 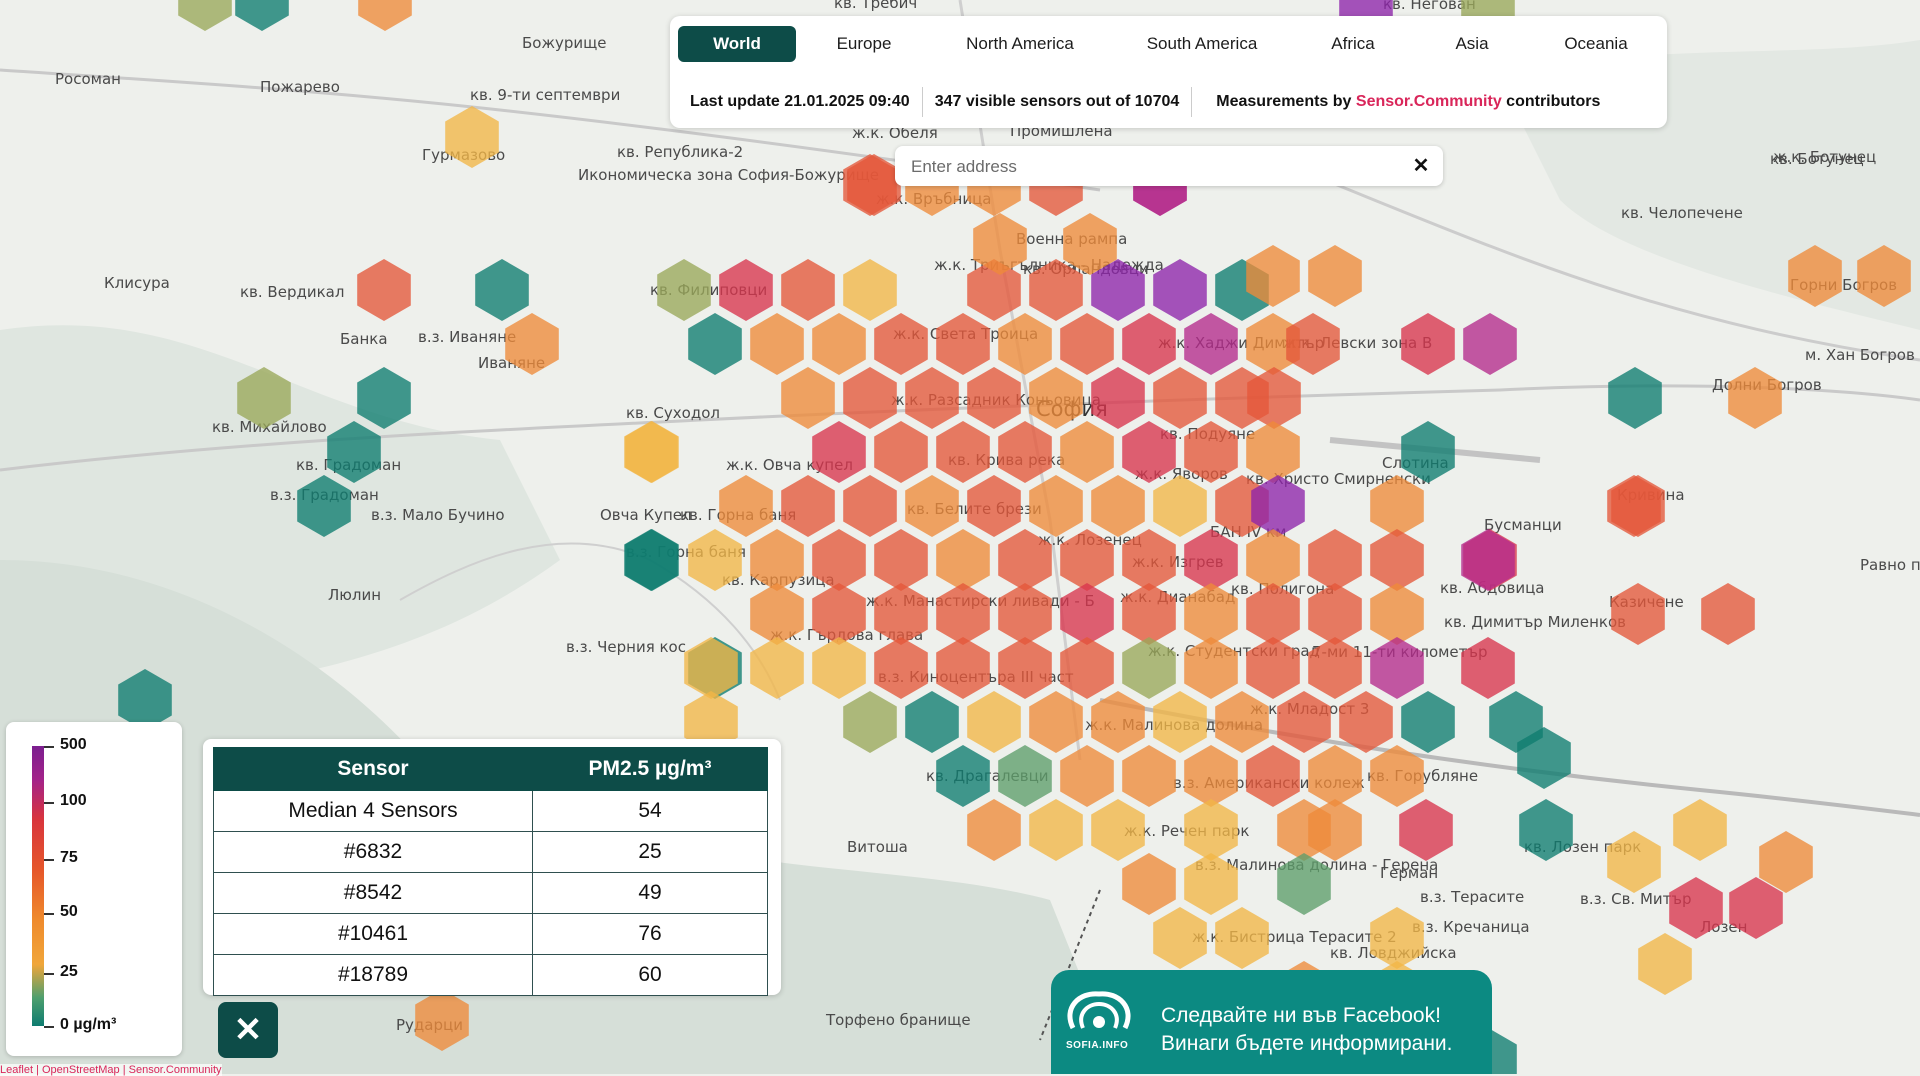 I want to click on map-place-label: Люлин, so click(x=354, y=595).